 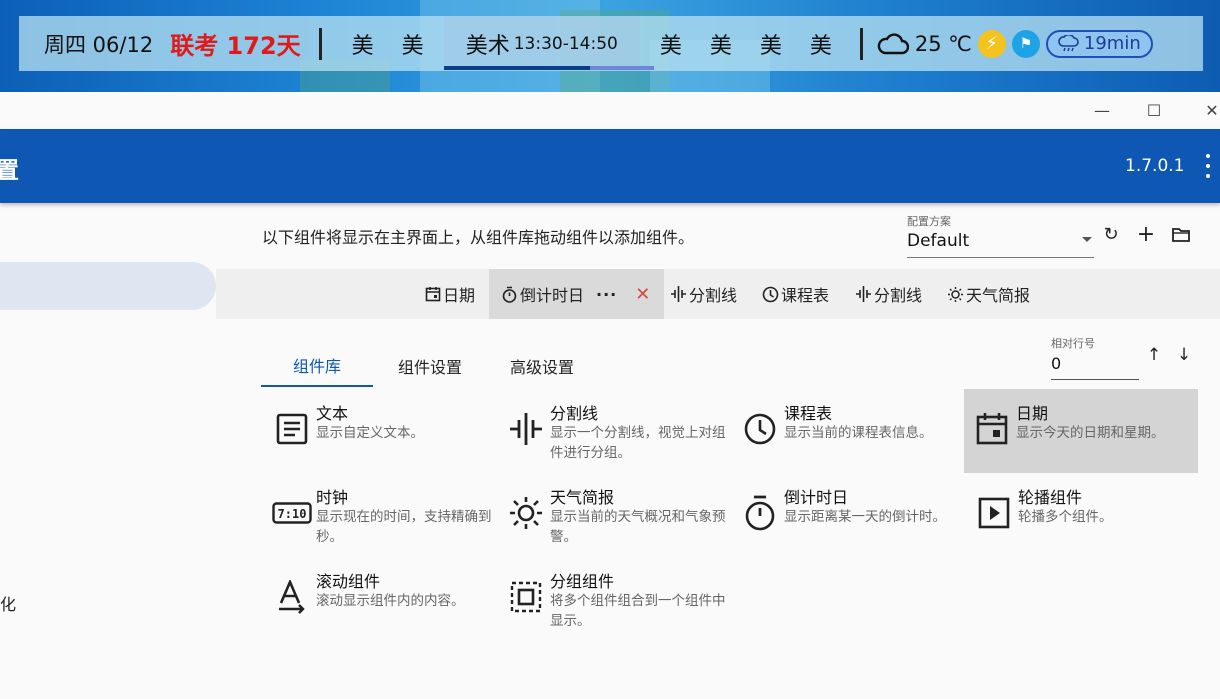 I want to click on sidebar-item-label: 化, so click(x=8, y=603).